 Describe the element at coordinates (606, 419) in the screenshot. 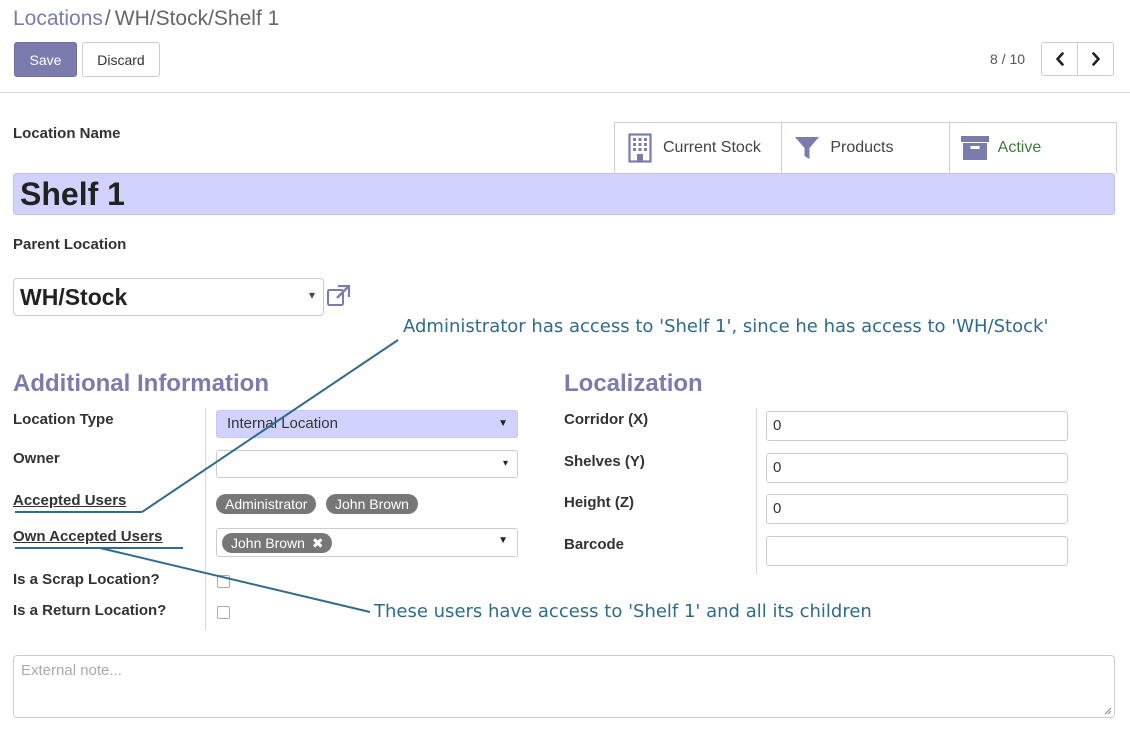

I see `corridor-label: Corridor (X)` at that location.